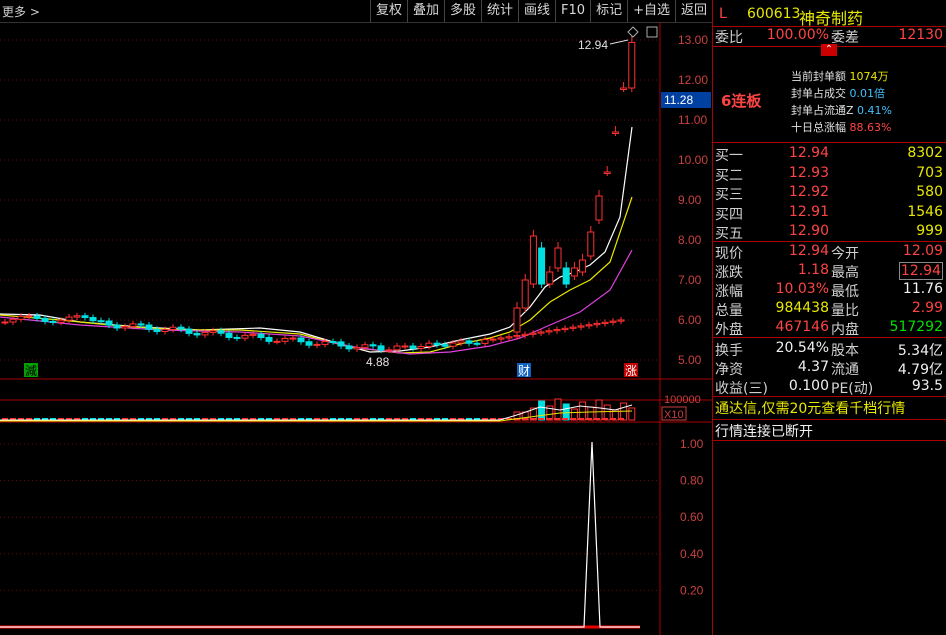 This screenshot has width=946, height=635. Describe the element at coordinates (808, 172) in the screenshot. I see `bid-price: 12.93` at that location.